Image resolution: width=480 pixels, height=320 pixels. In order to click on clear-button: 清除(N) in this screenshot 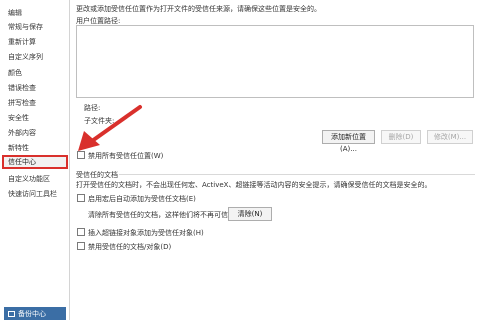, I will do `click(250, 214)`.